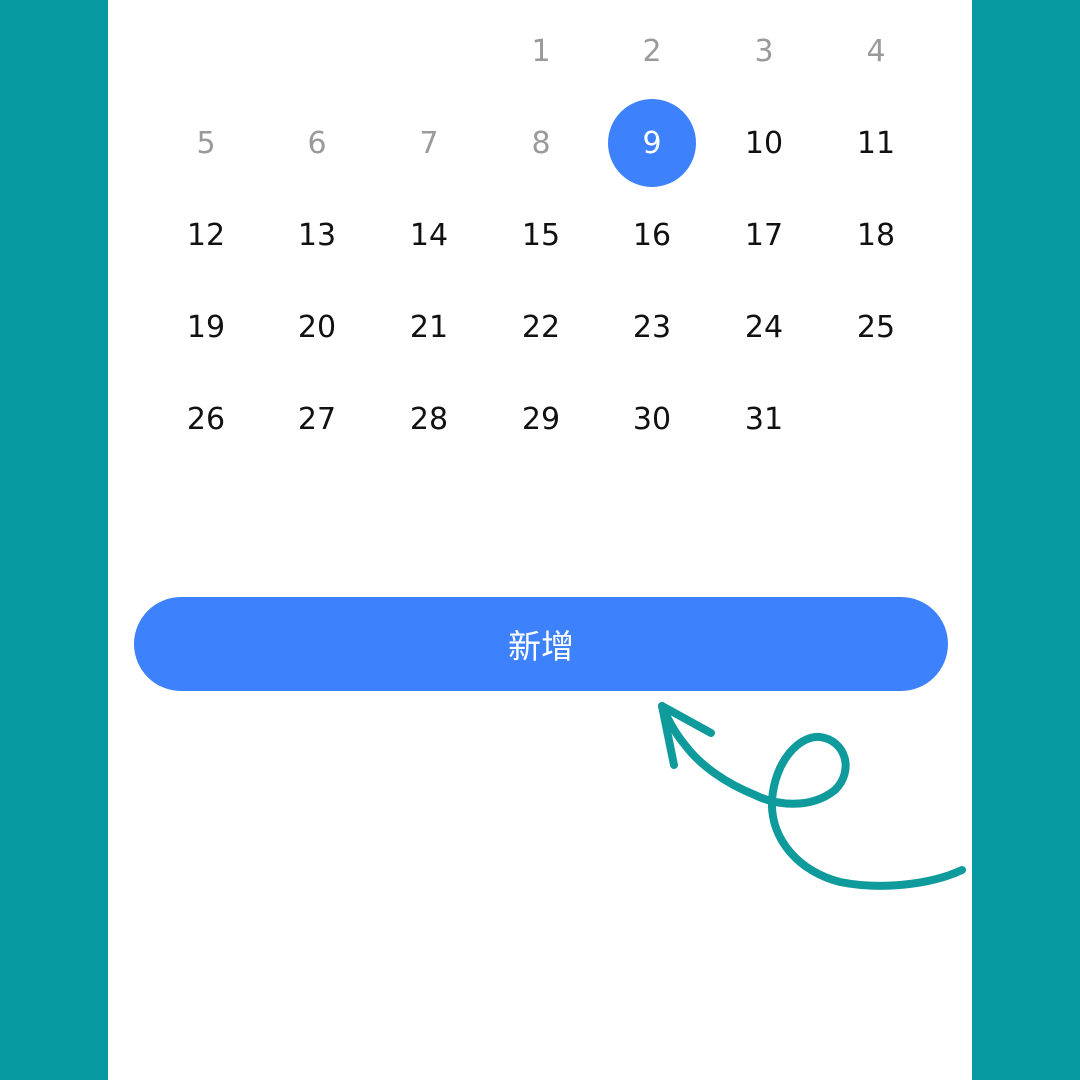 Image resolution: width=1080 pixels, height=1080 pixels. I want to click on calendar-day: 3, so click(764, 51).